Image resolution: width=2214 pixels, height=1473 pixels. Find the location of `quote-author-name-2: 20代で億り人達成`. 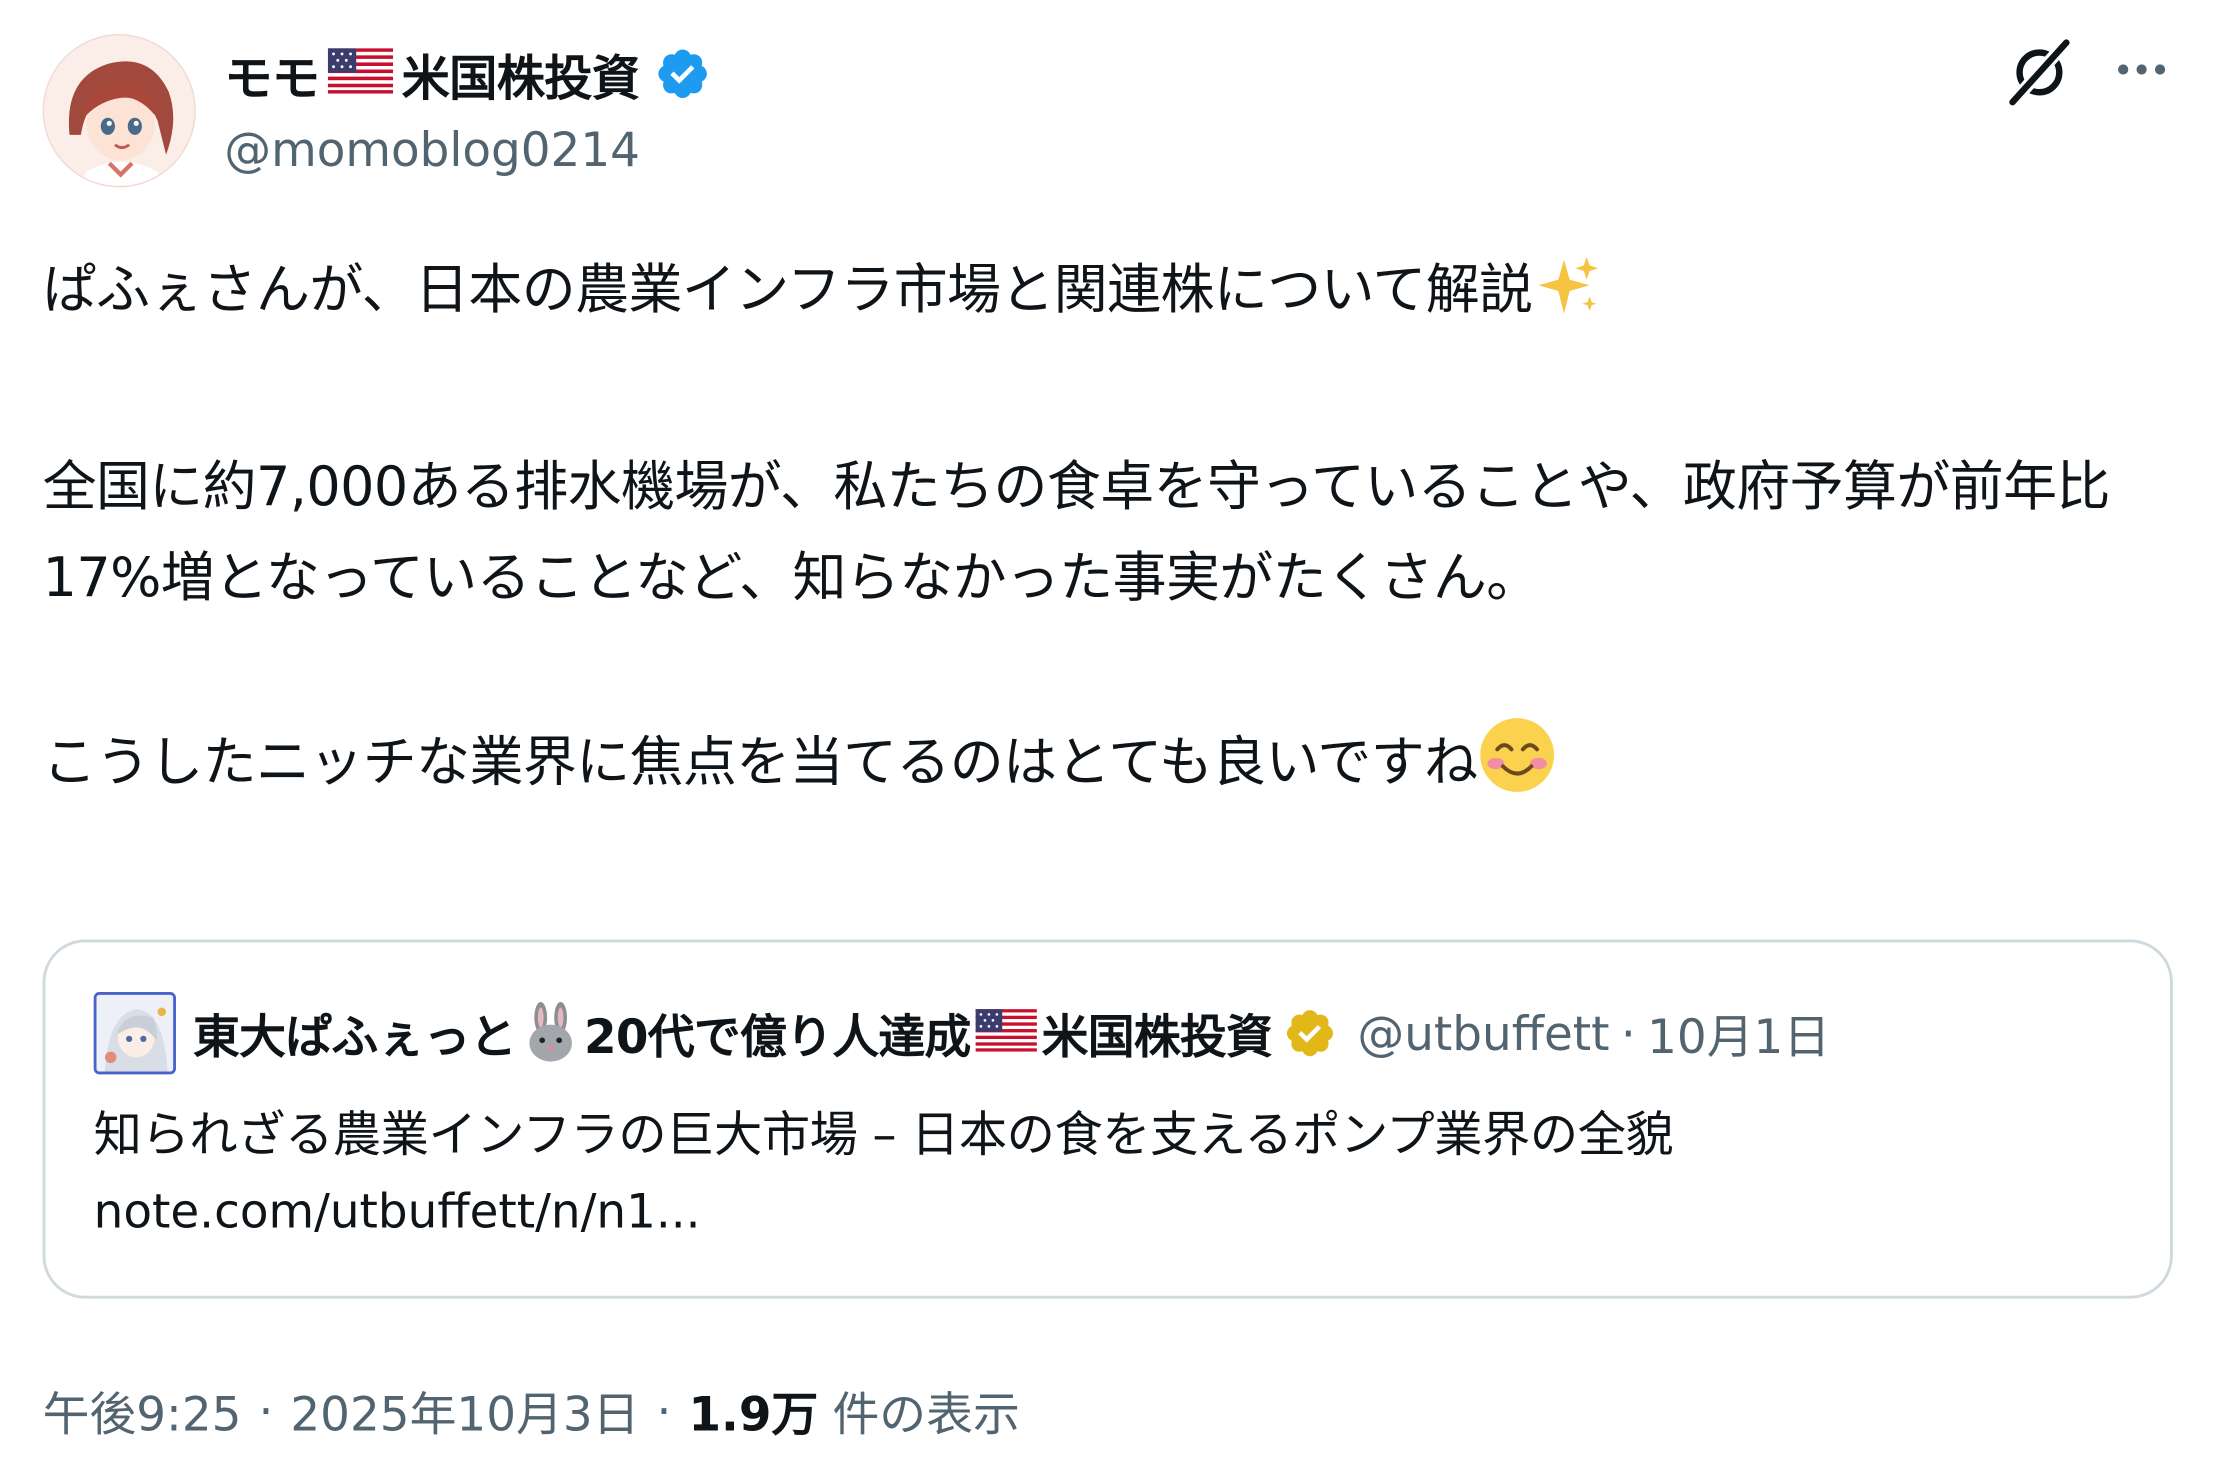

quote-author-name-2: 20代で億り人達成 is located at coordinates (777, 1037).